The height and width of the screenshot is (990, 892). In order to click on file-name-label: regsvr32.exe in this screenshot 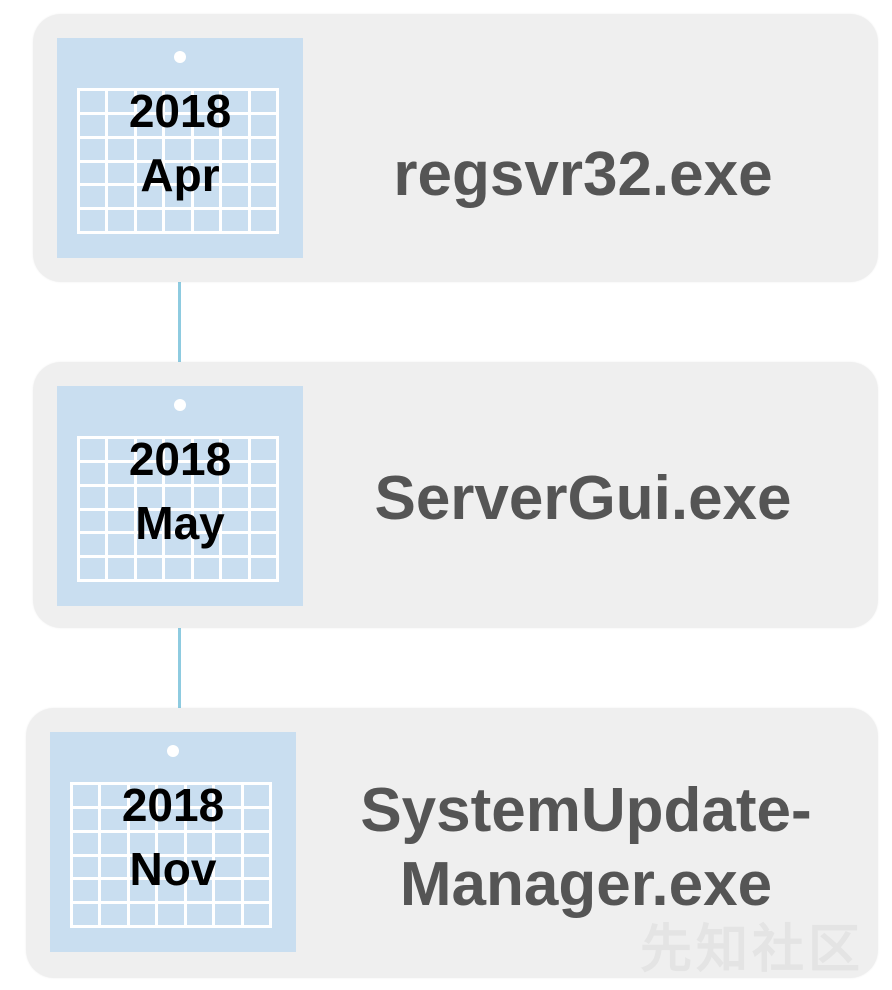, I will do `click(583, 174)`.